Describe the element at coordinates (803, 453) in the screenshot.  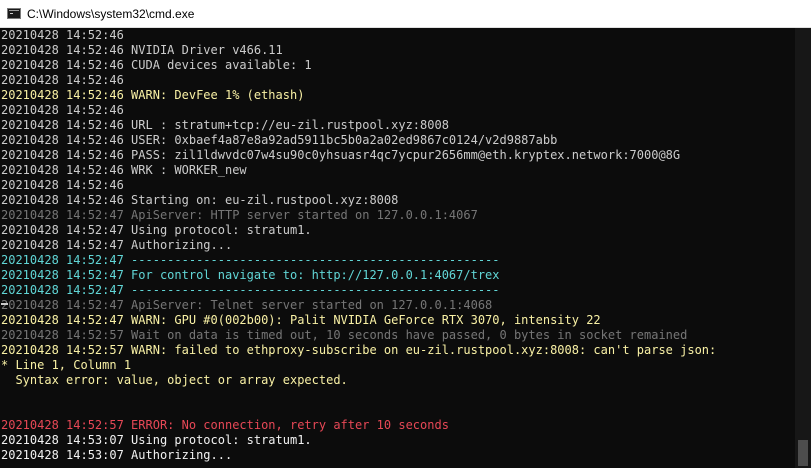
I see `scrollbar-thumb` at that location.